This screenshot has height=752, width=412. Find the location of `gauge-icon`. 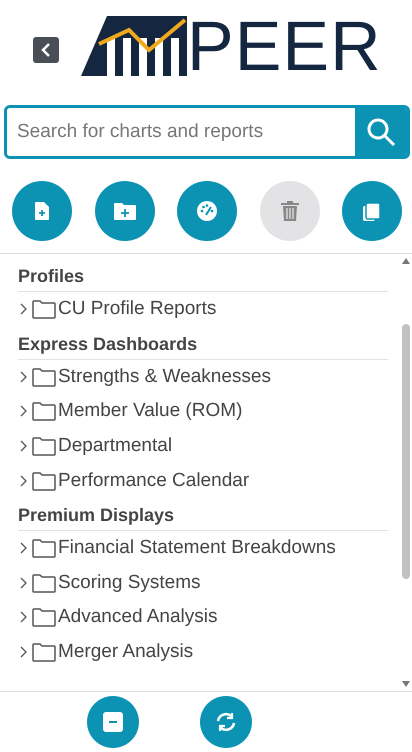

gauge-icon is located at coordinates (207, 211).